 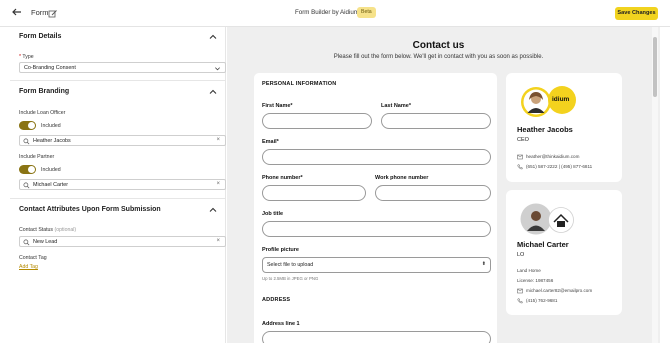 What do you see at coordinates (28, 267) in the screenshot?
I see `add-tag-link: Add Tag` at bounding box center [28, 267].